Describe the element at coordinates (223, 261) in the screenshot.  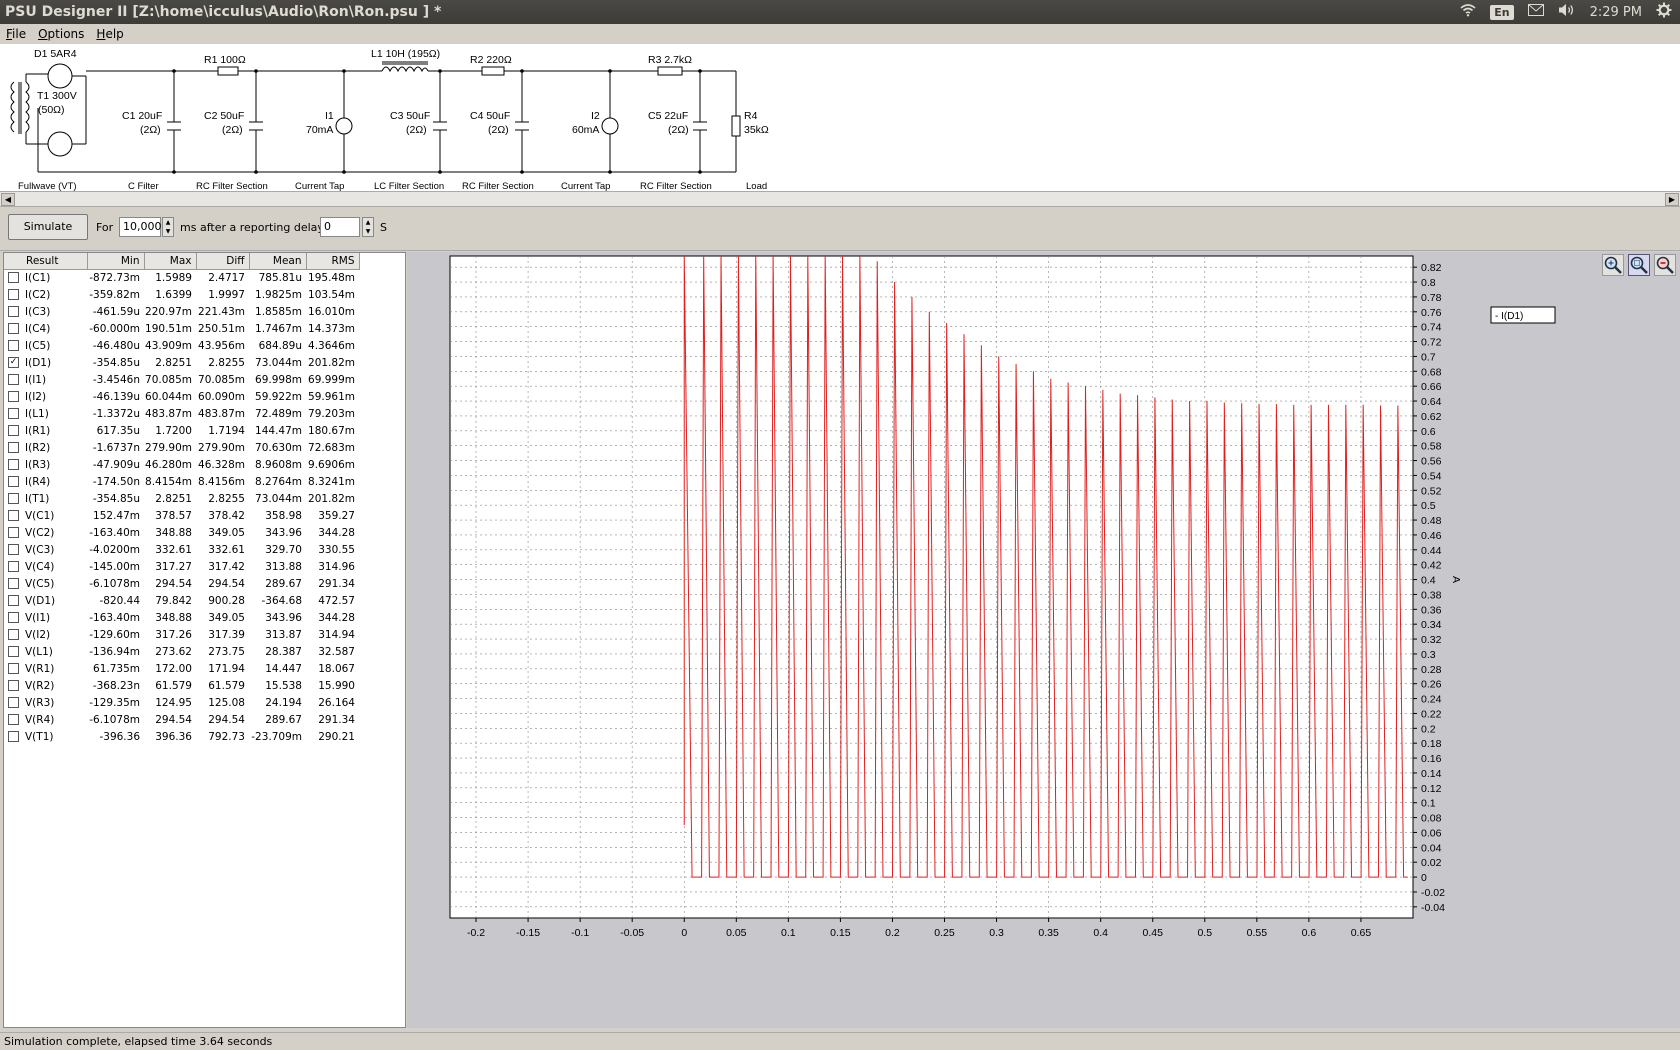
I see `col-diff: Diff` at that location.